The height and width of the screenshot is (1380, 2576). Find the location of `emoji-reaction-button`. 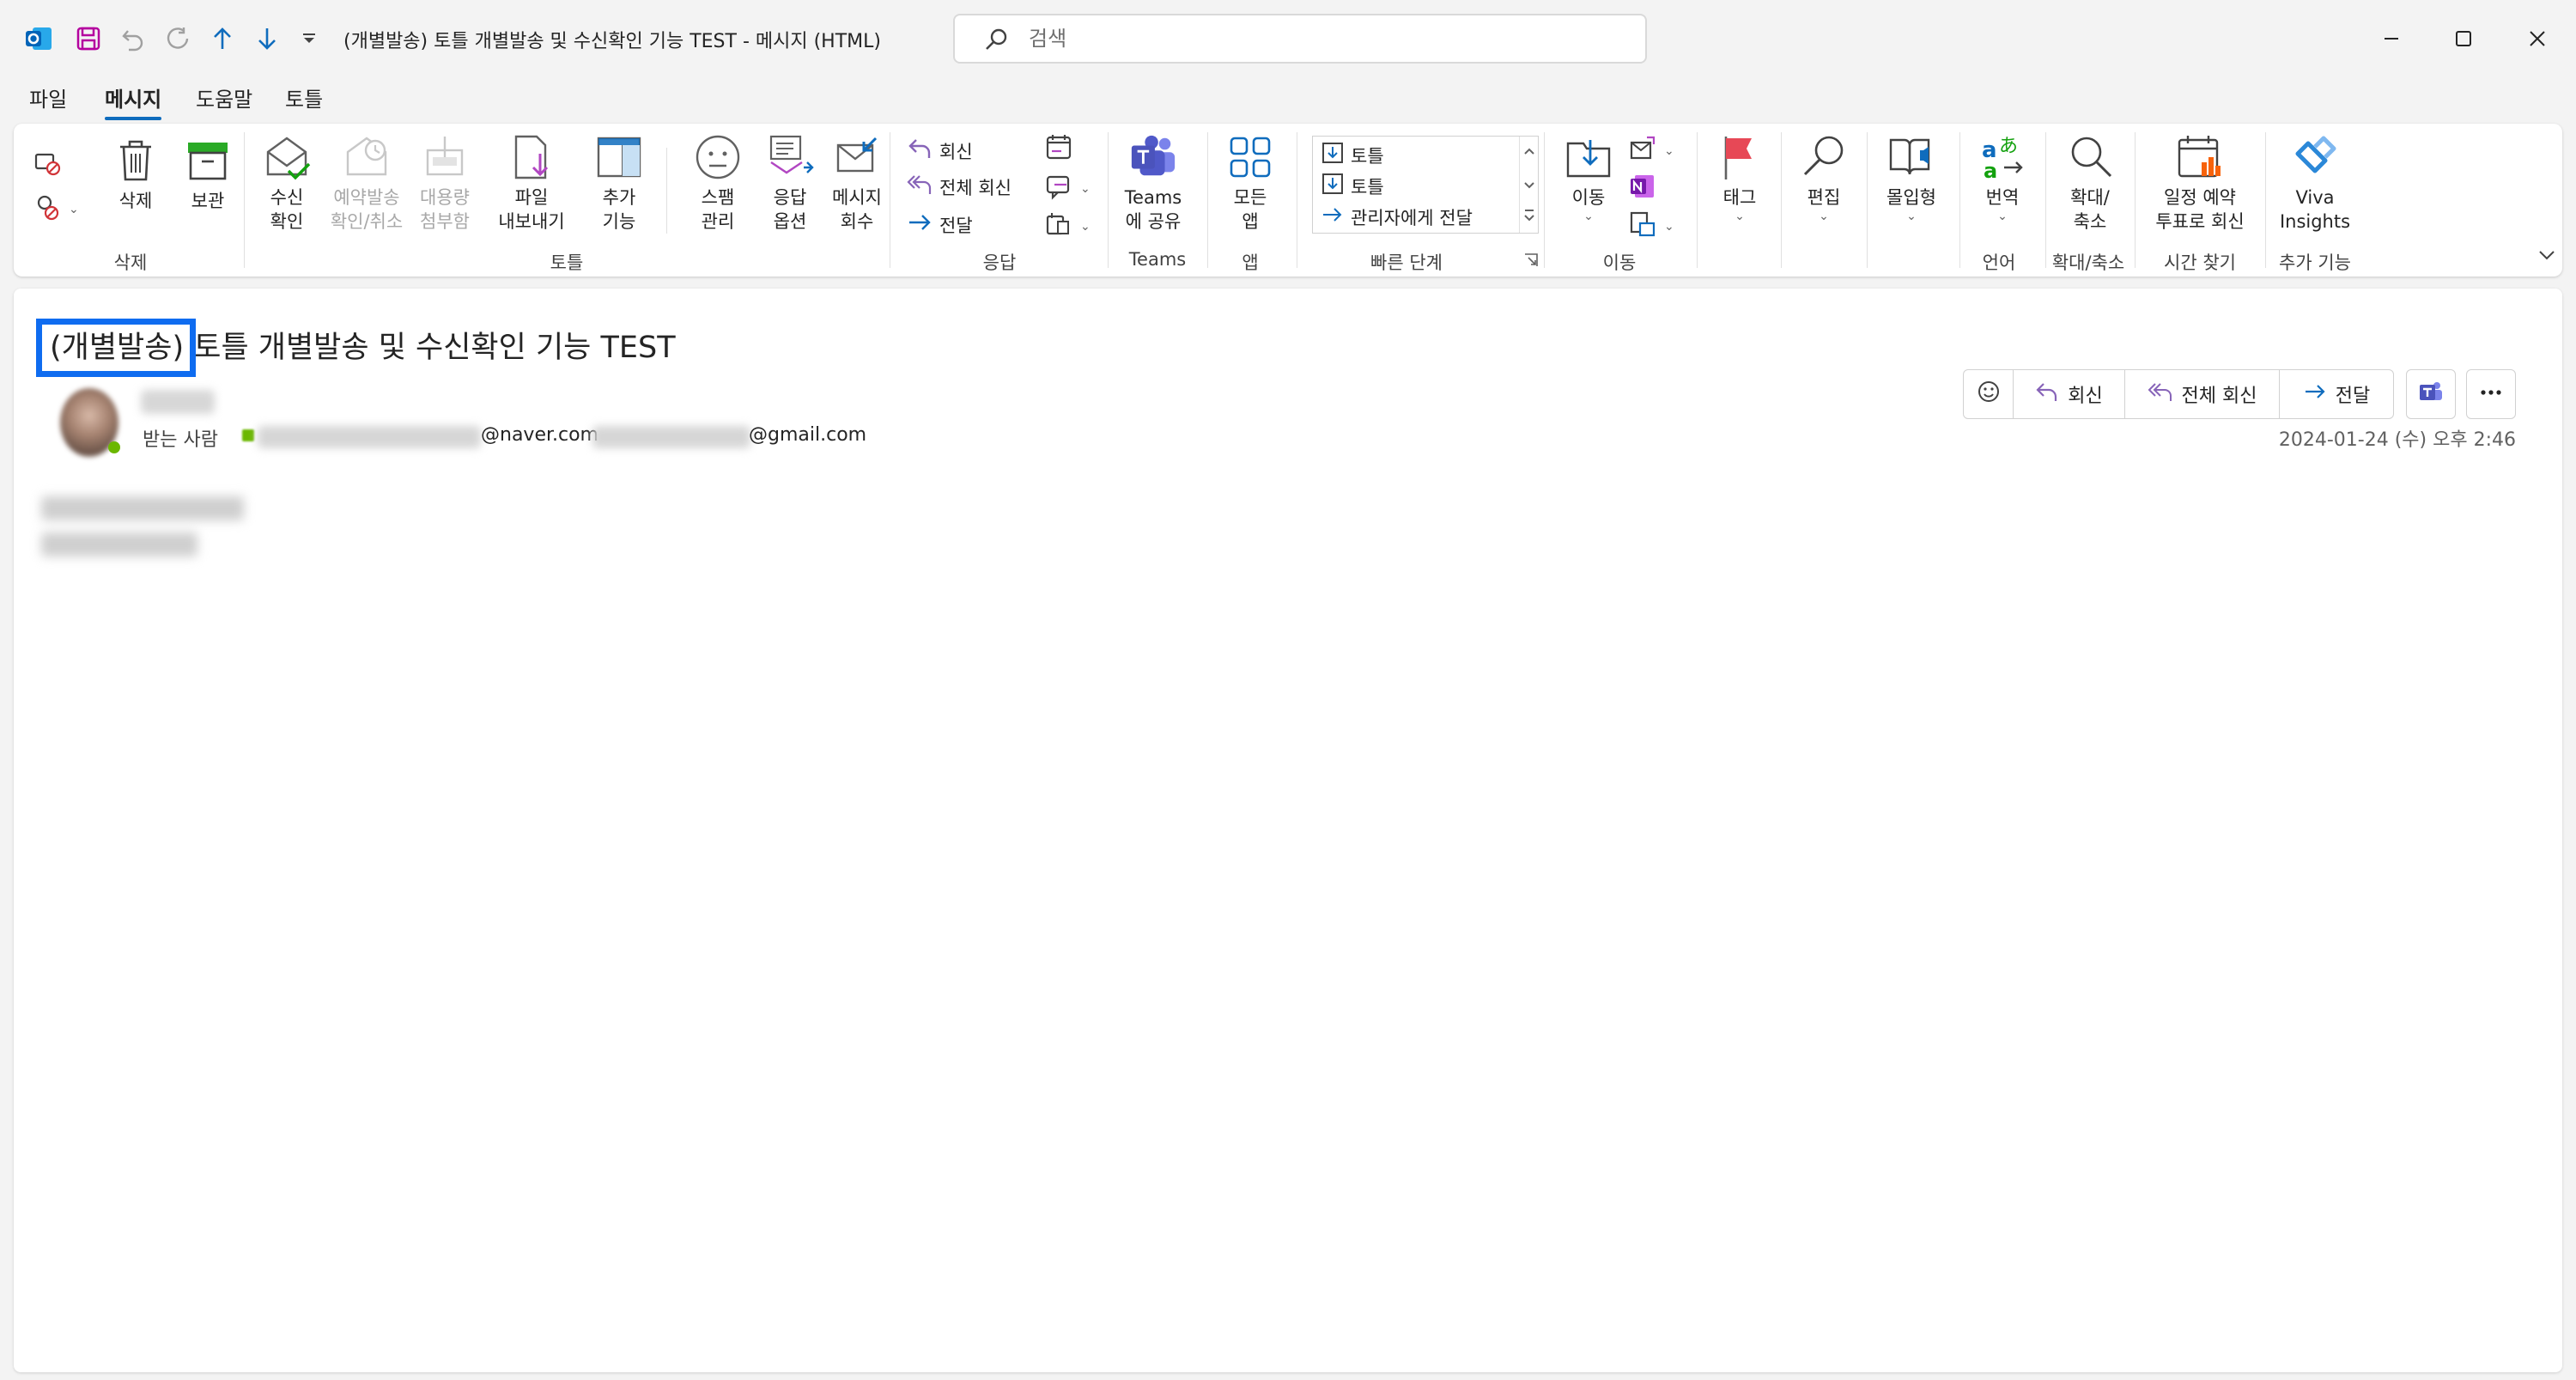

emoji-reaction-button is located at coordinates (1989, 394).